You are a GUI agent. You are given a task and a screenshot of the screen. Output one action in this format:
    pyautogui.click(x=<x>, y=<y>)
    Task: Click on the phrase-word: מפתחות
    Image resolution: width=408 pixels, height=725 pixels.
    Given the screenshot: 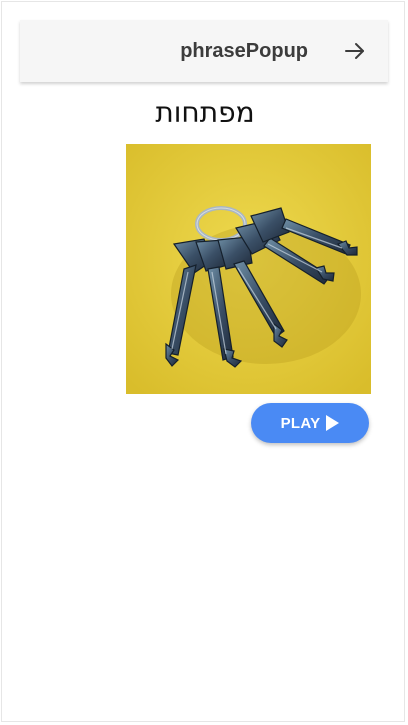 What is the action you would take?
    pyautogui.click(x=205, y=112)
    